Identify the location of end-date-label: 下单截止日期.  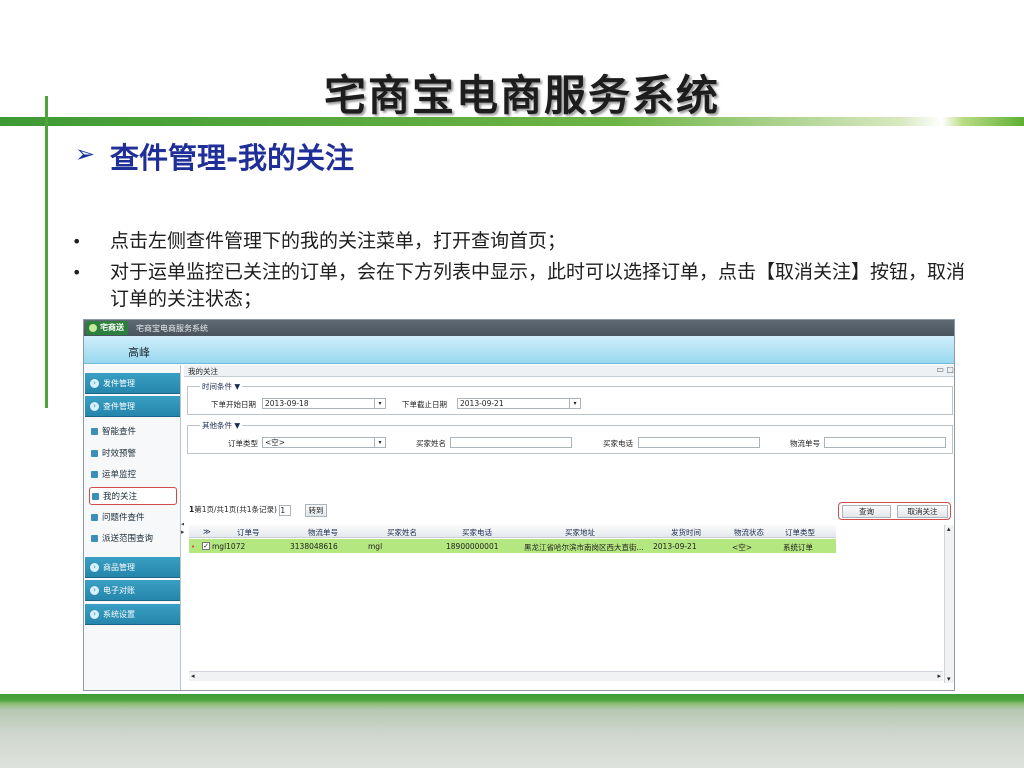
(424, 404).